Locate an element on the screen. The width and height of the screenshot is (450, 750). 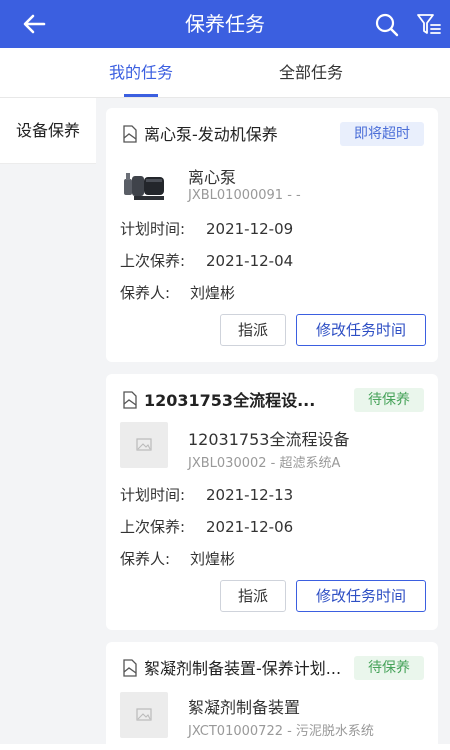
pump-image is located at coordinates (144, 186).